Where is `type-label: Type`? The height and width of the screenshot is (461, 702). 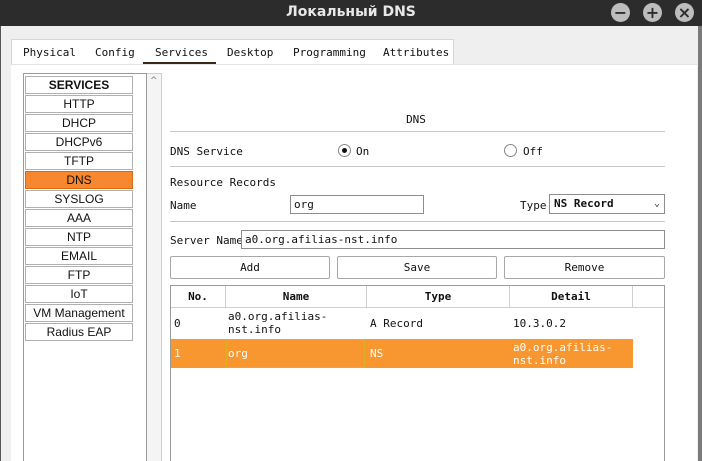 type-label: Type is located at coordinates (533, 205).